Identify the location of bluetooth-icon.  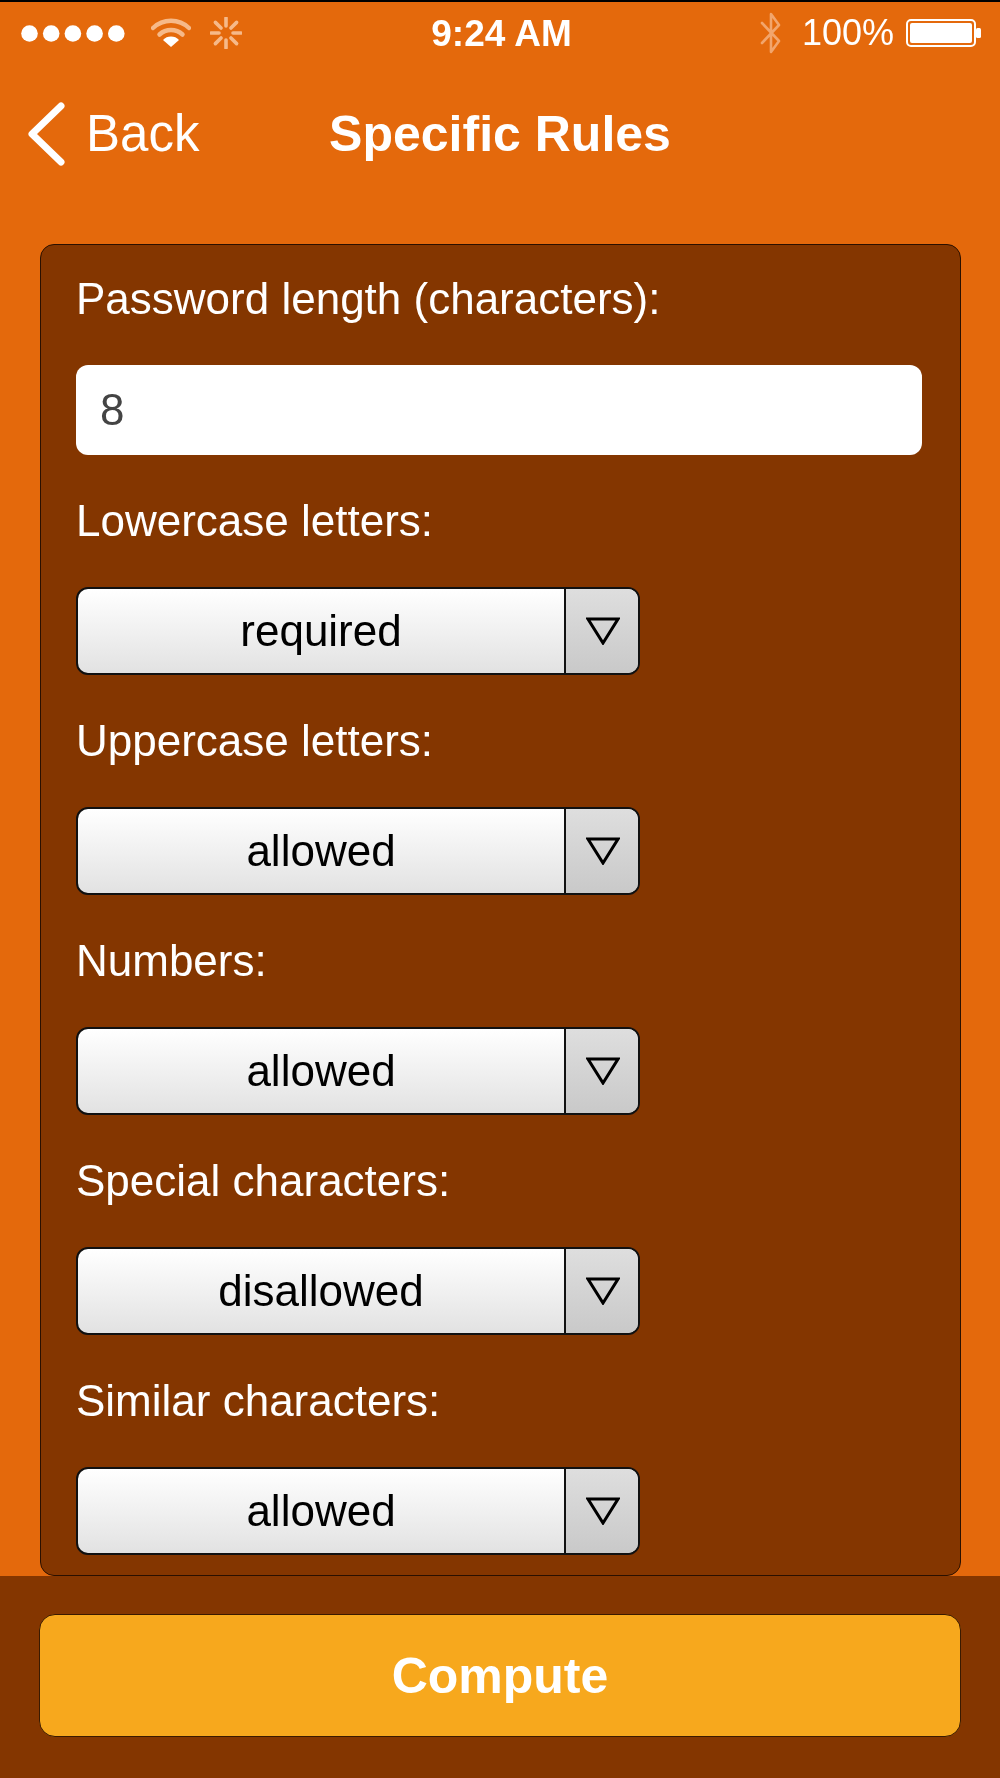
(770, 33).